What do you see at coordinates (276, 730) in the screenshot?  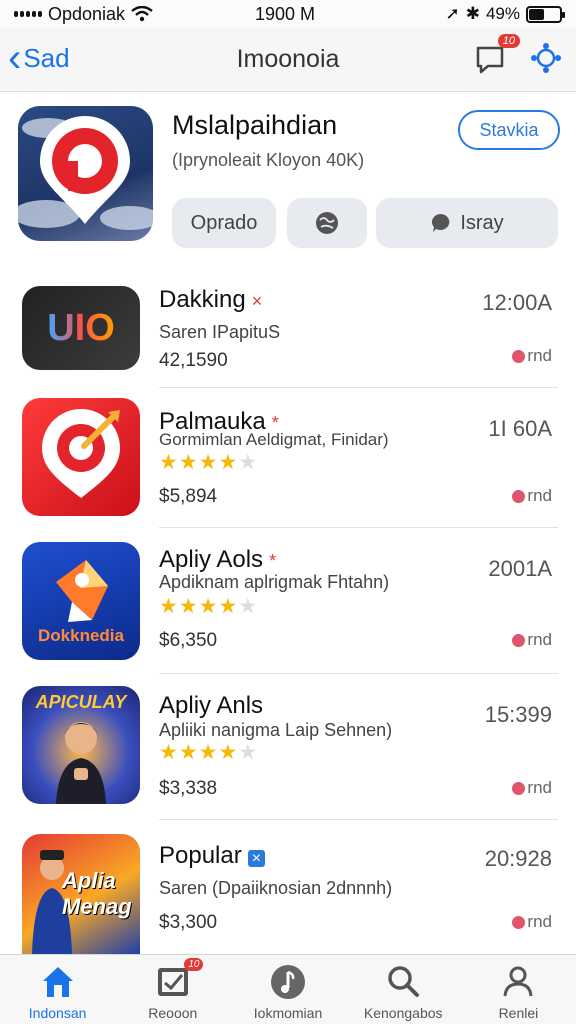 I see `app-subtitle: Apliiki nanigma Laip Sehnen)` at bounding box center [276, 730].